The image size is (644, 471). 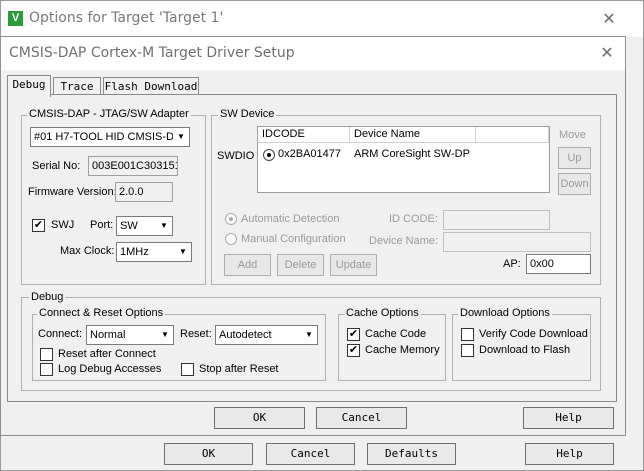 What do you see at coordinates (572, 135) in the screenshot?
I see `move-label: Move` at bounding box center [572, 135].